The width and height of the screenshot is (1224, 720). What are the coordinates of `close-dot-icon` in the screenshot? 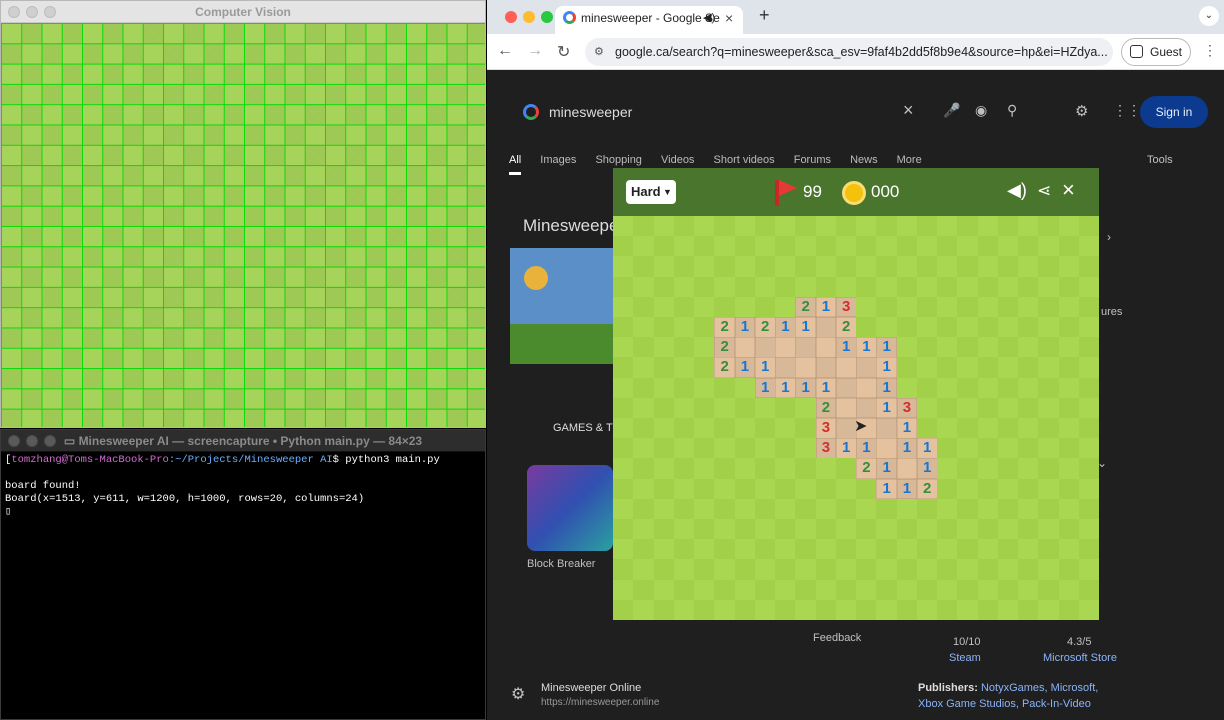 It's located at (14, 12).